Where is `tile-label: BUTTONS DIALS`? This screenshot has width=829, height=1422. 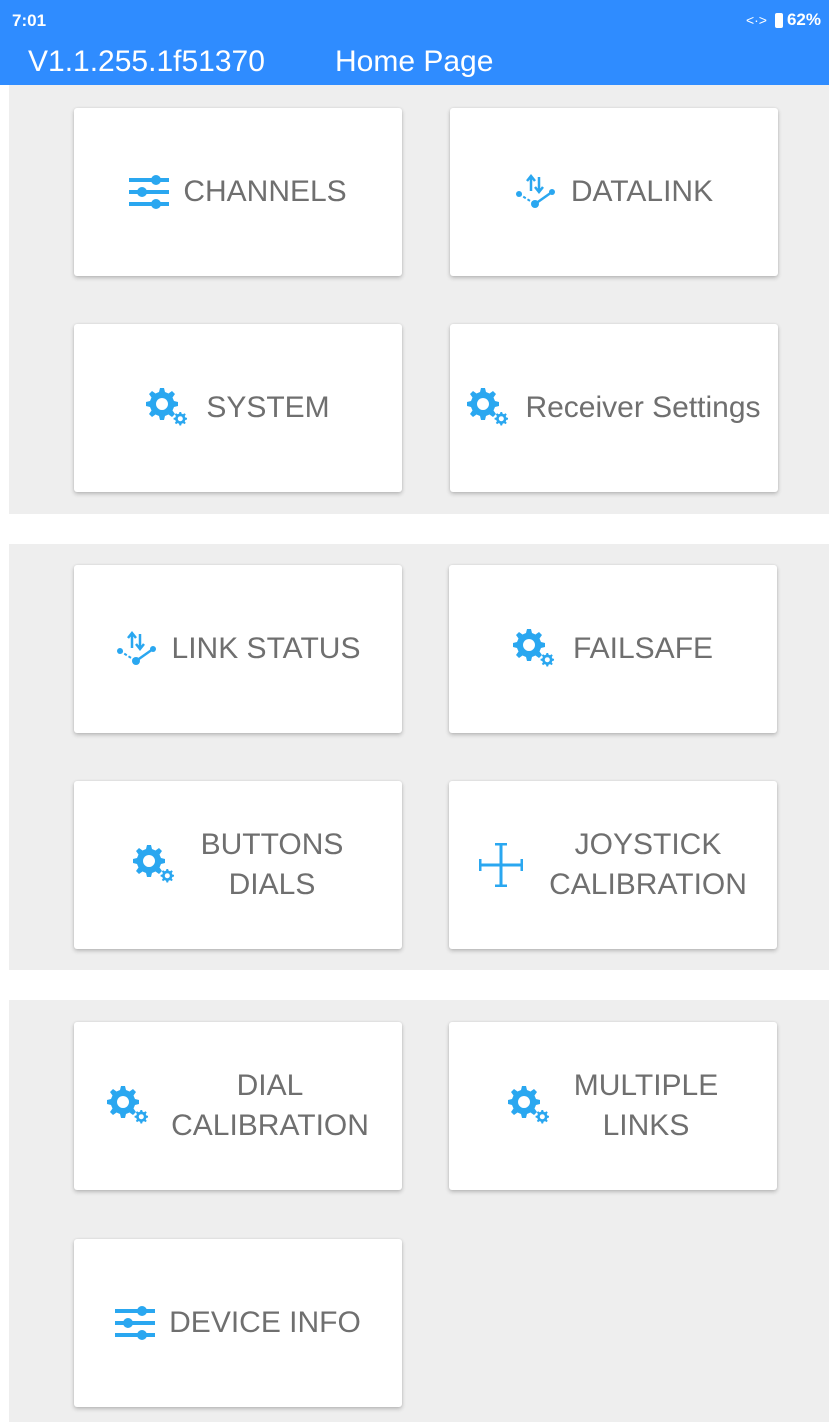
tile-label: BUTTONS DIALS is located at coordinates (272, 865).